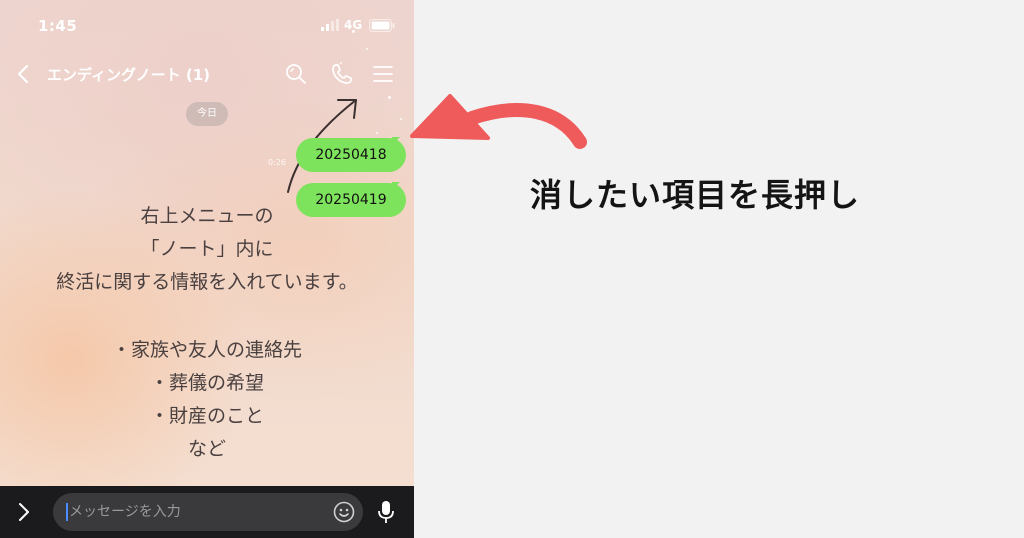 The image size is (1024, 538). I want to click on date-label: 今日, so click(207, 114).